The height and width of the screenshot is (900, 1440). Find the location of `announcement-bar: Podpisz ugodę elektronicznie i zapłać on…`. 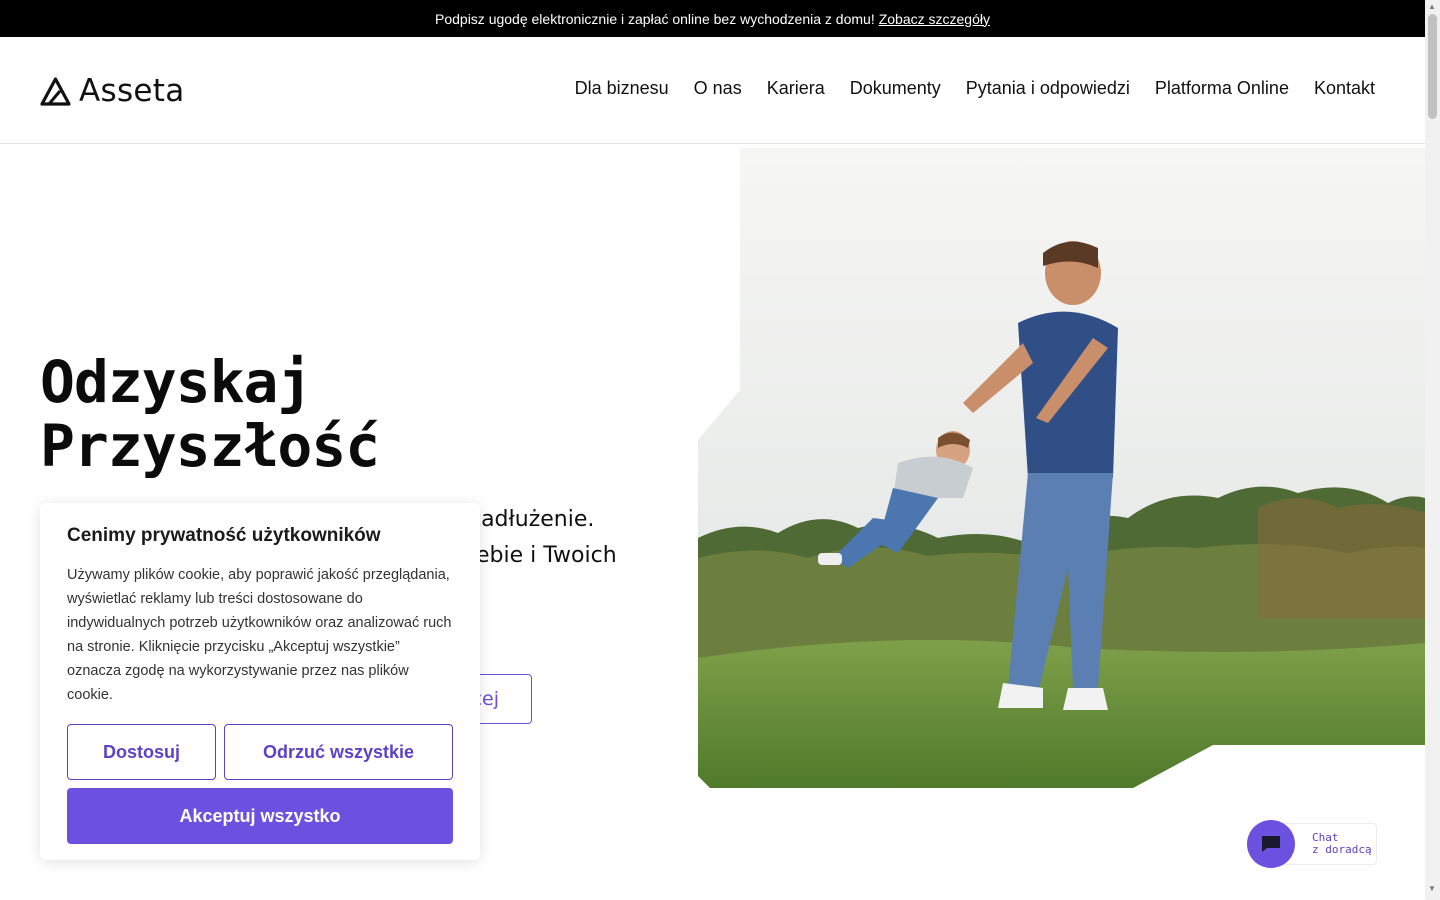

announcement-bar: Podpisz ugodę elektronicznie i zapłać on… is located at coordinates (712, 18).